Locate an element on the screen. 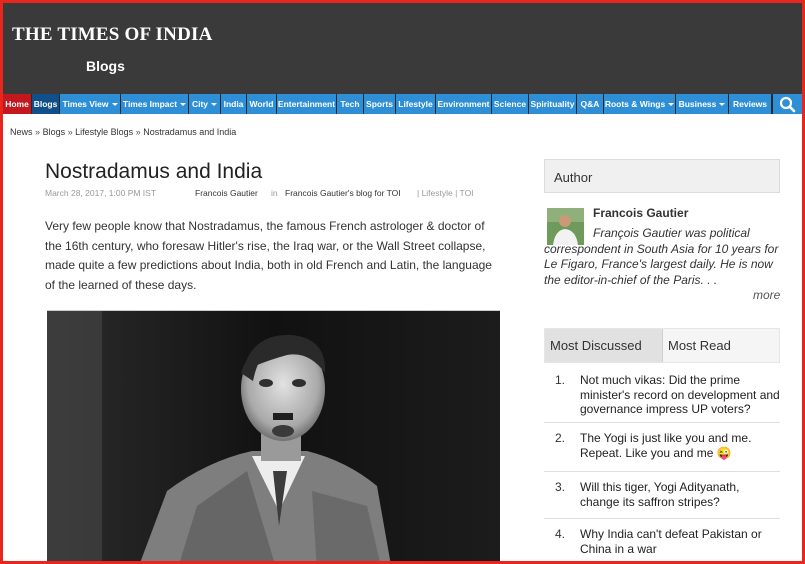 This screenshot has width=805, height=564. nav-item-home: Home is located at coordinates (17, 104).